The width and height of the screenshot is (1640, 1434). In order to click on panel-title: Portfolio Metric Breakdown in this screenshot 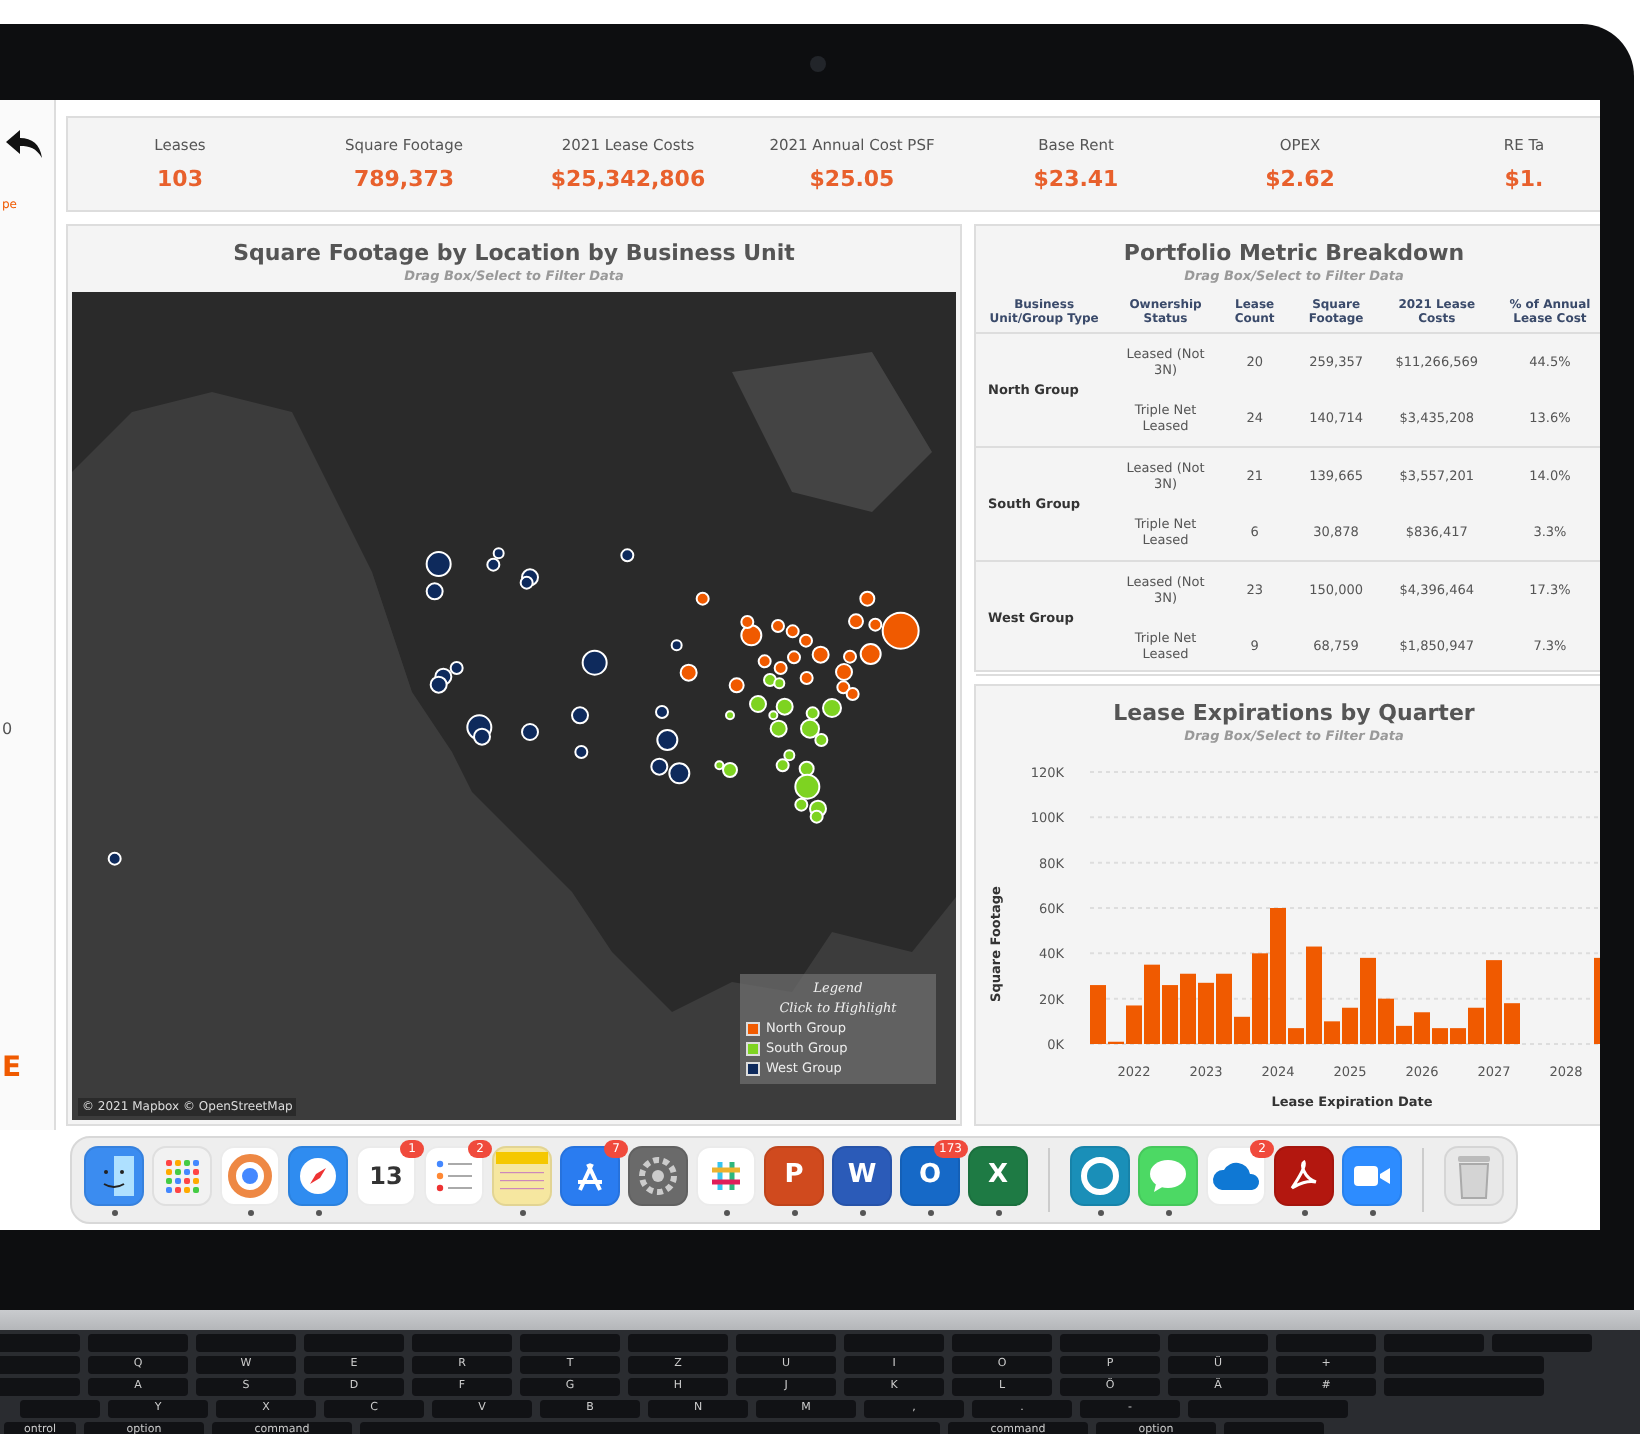, I will do `click(1294, 253)`.